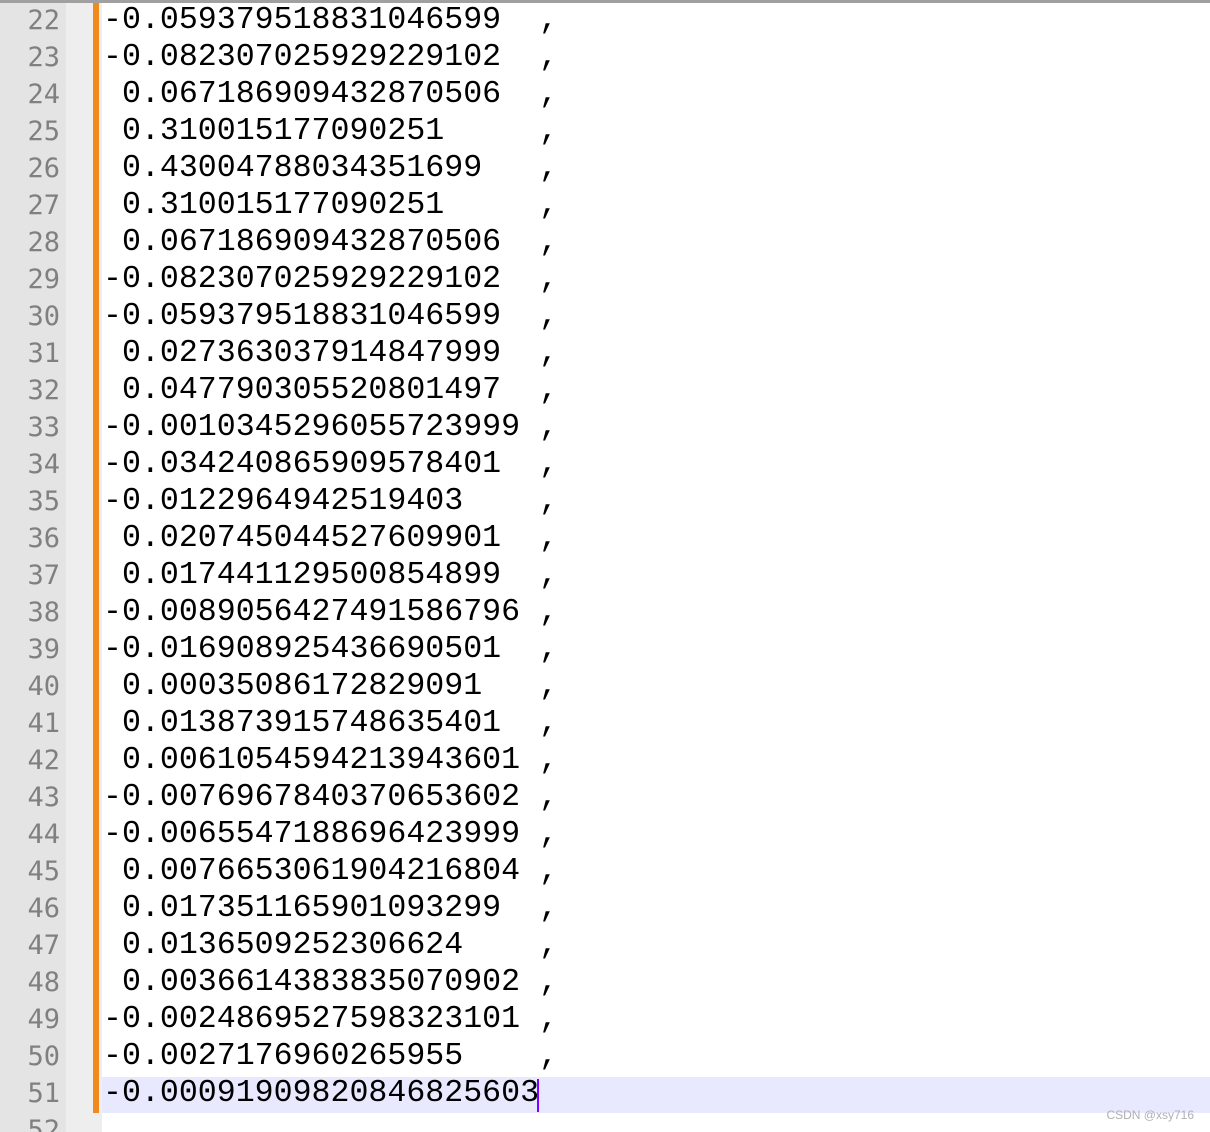  What do you see at coordinates (330, 686) in the screenshot?
I see `line-text: 0.00035086172829091 ,` at bounding box center [330, 686].